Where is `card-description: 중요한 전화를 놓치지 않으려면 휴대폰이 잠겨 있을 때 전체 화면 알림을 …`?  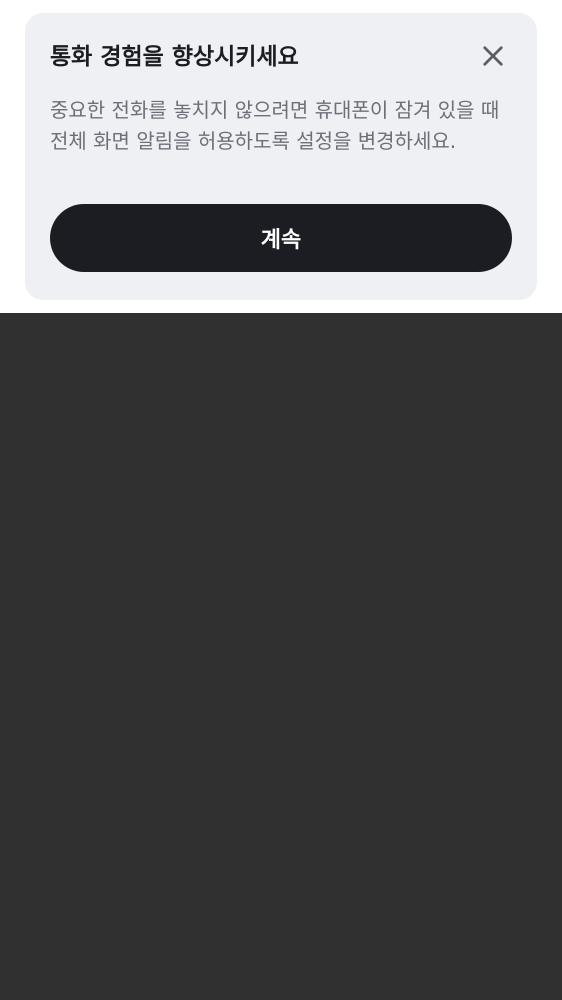
card-description: 중요한 전화를 놓치지 않으려면 휴대폰이 잠겨 있을 때 전체 화면 알림을 … is located at coordinates (275, 125).